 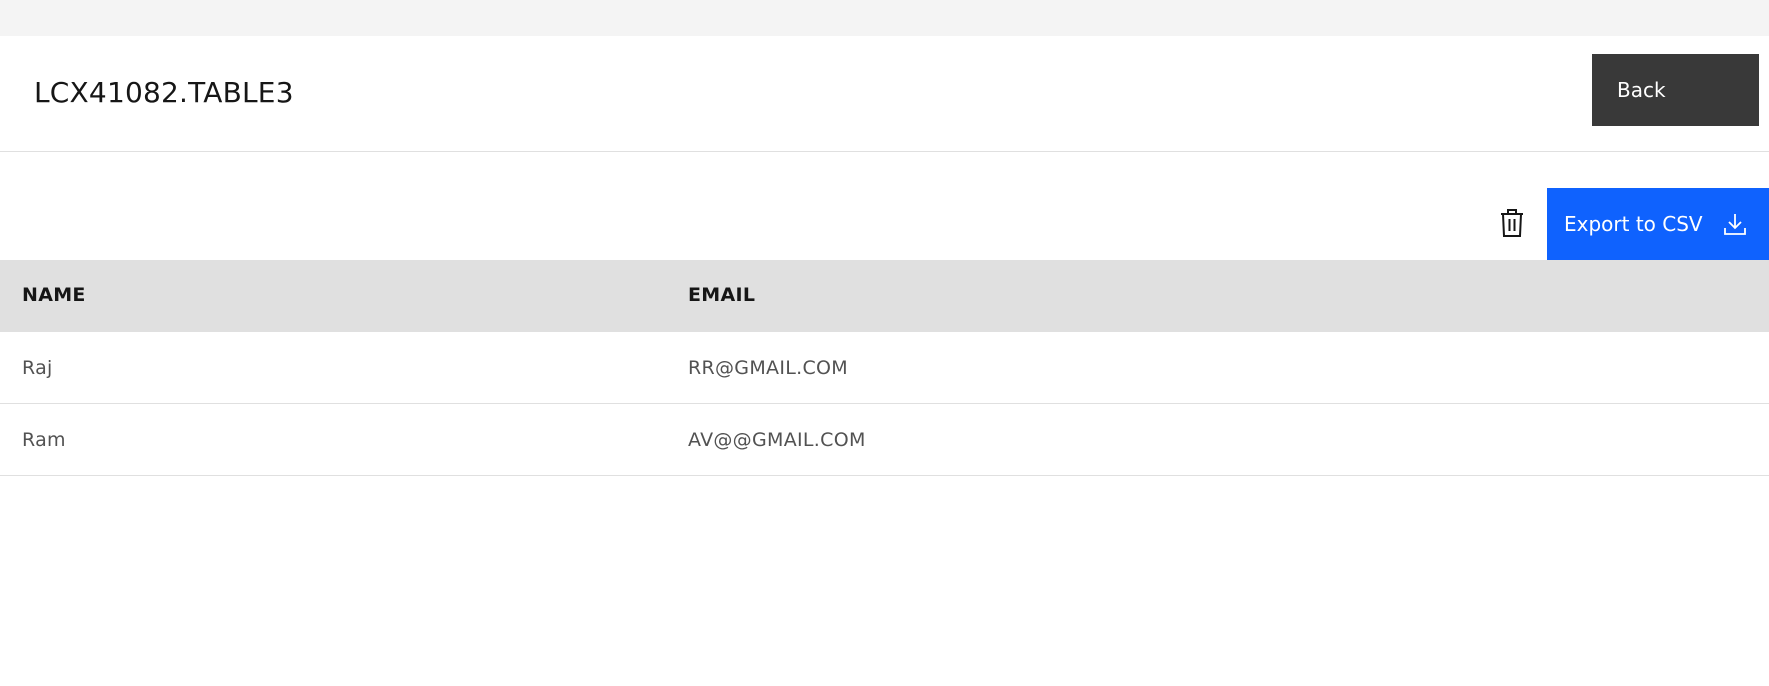 What do you see at coordinates (768, 368) in the screenshot?
I see `cell-email: RR@GMAIL.COM` at bounding box center [768, 368].